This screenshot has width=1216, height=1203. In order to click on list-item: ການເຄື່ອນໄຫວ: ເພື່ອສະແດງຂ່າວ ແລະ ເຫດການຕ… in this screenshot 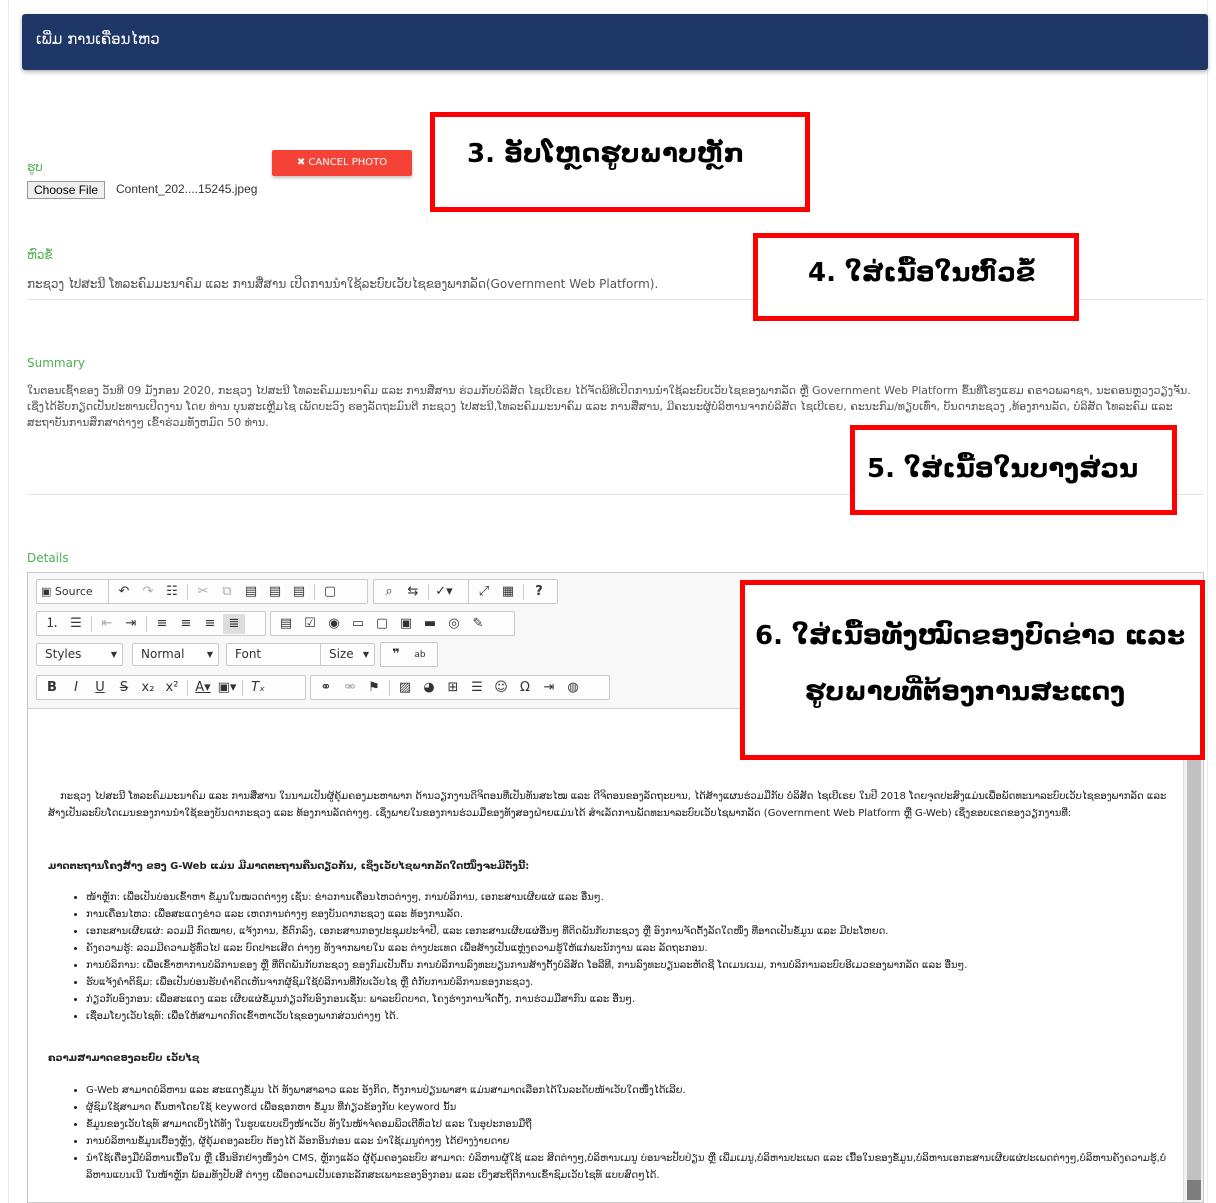, I will do `click(627, 914)`.